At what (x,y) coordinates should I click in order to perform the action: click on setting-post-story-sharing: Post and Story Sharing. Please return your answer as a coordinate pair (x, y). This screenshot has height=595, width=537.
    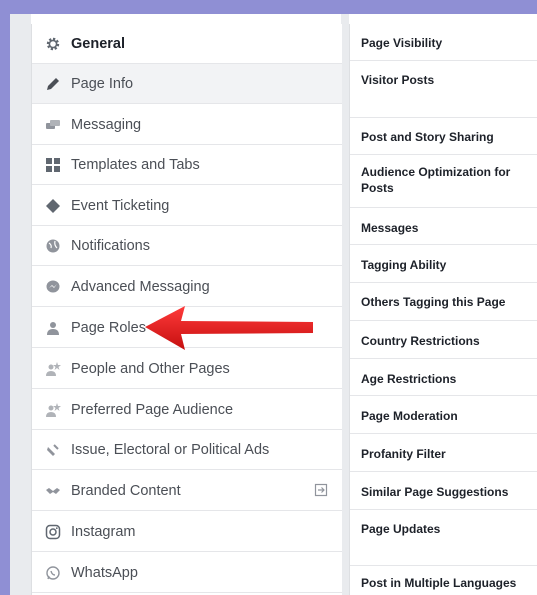
    Looking at the image, I should click on (443, 136).